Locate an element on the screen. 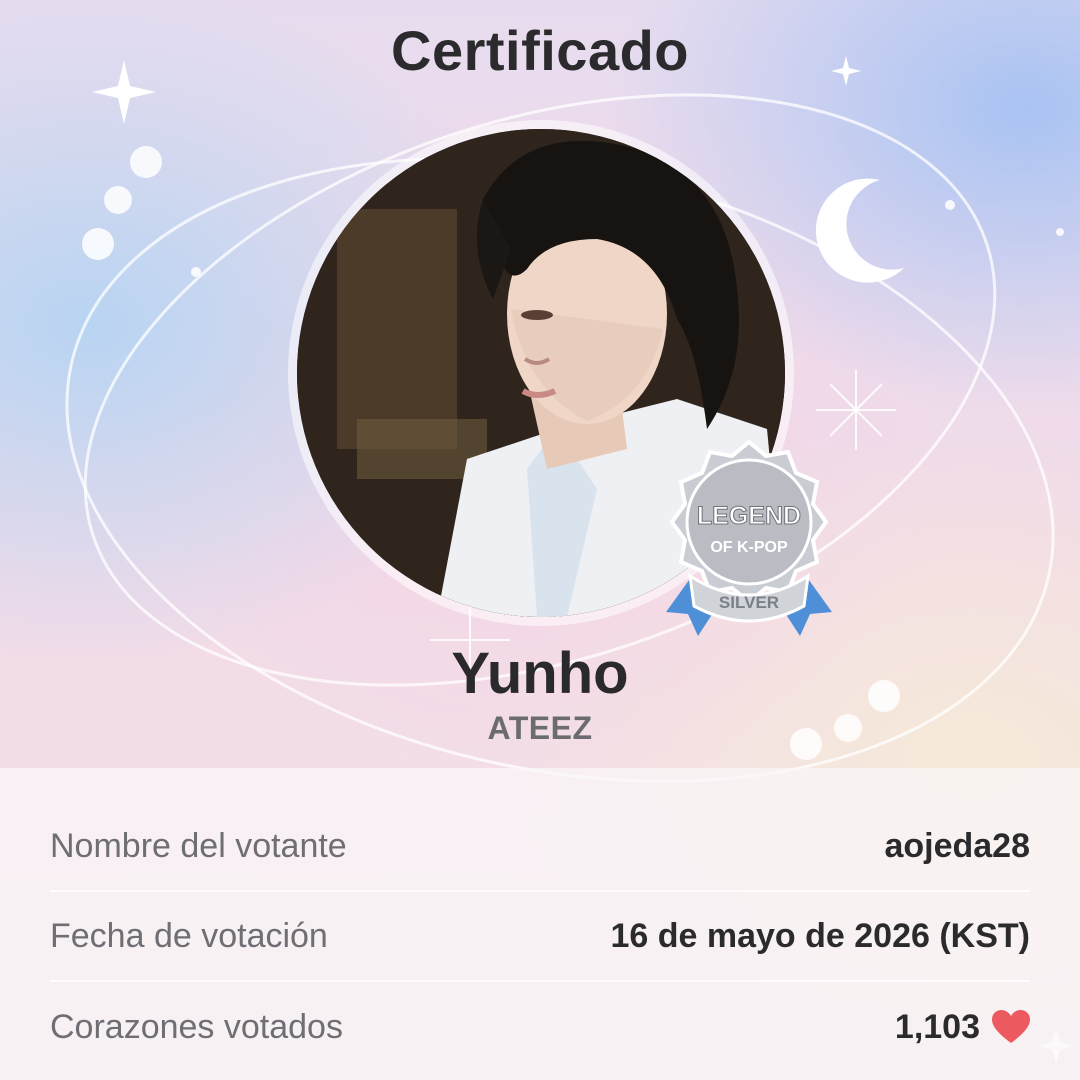  artist-name: Yunho is located at coordinates (540, 673).